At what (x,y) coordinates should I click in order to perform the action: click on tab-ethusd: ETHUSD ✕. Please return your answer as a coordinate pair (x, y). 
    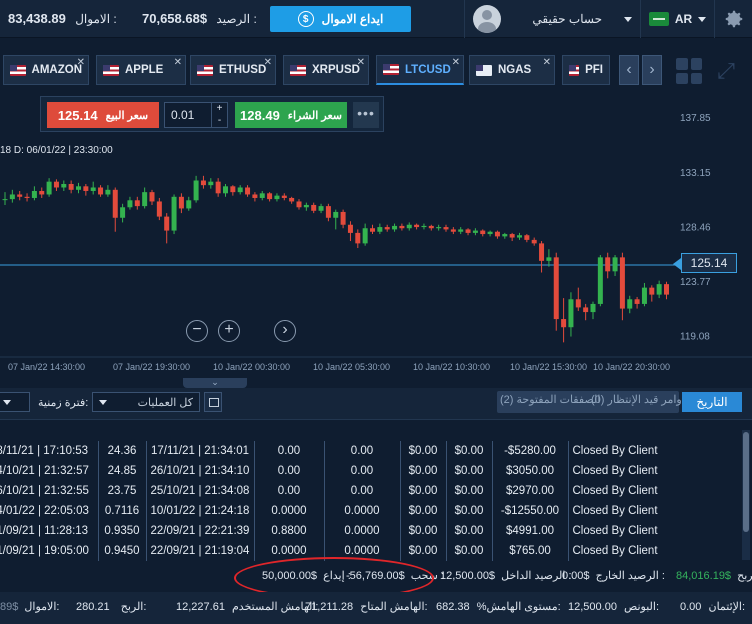
    Looking at the image, I should click on (233, 70).